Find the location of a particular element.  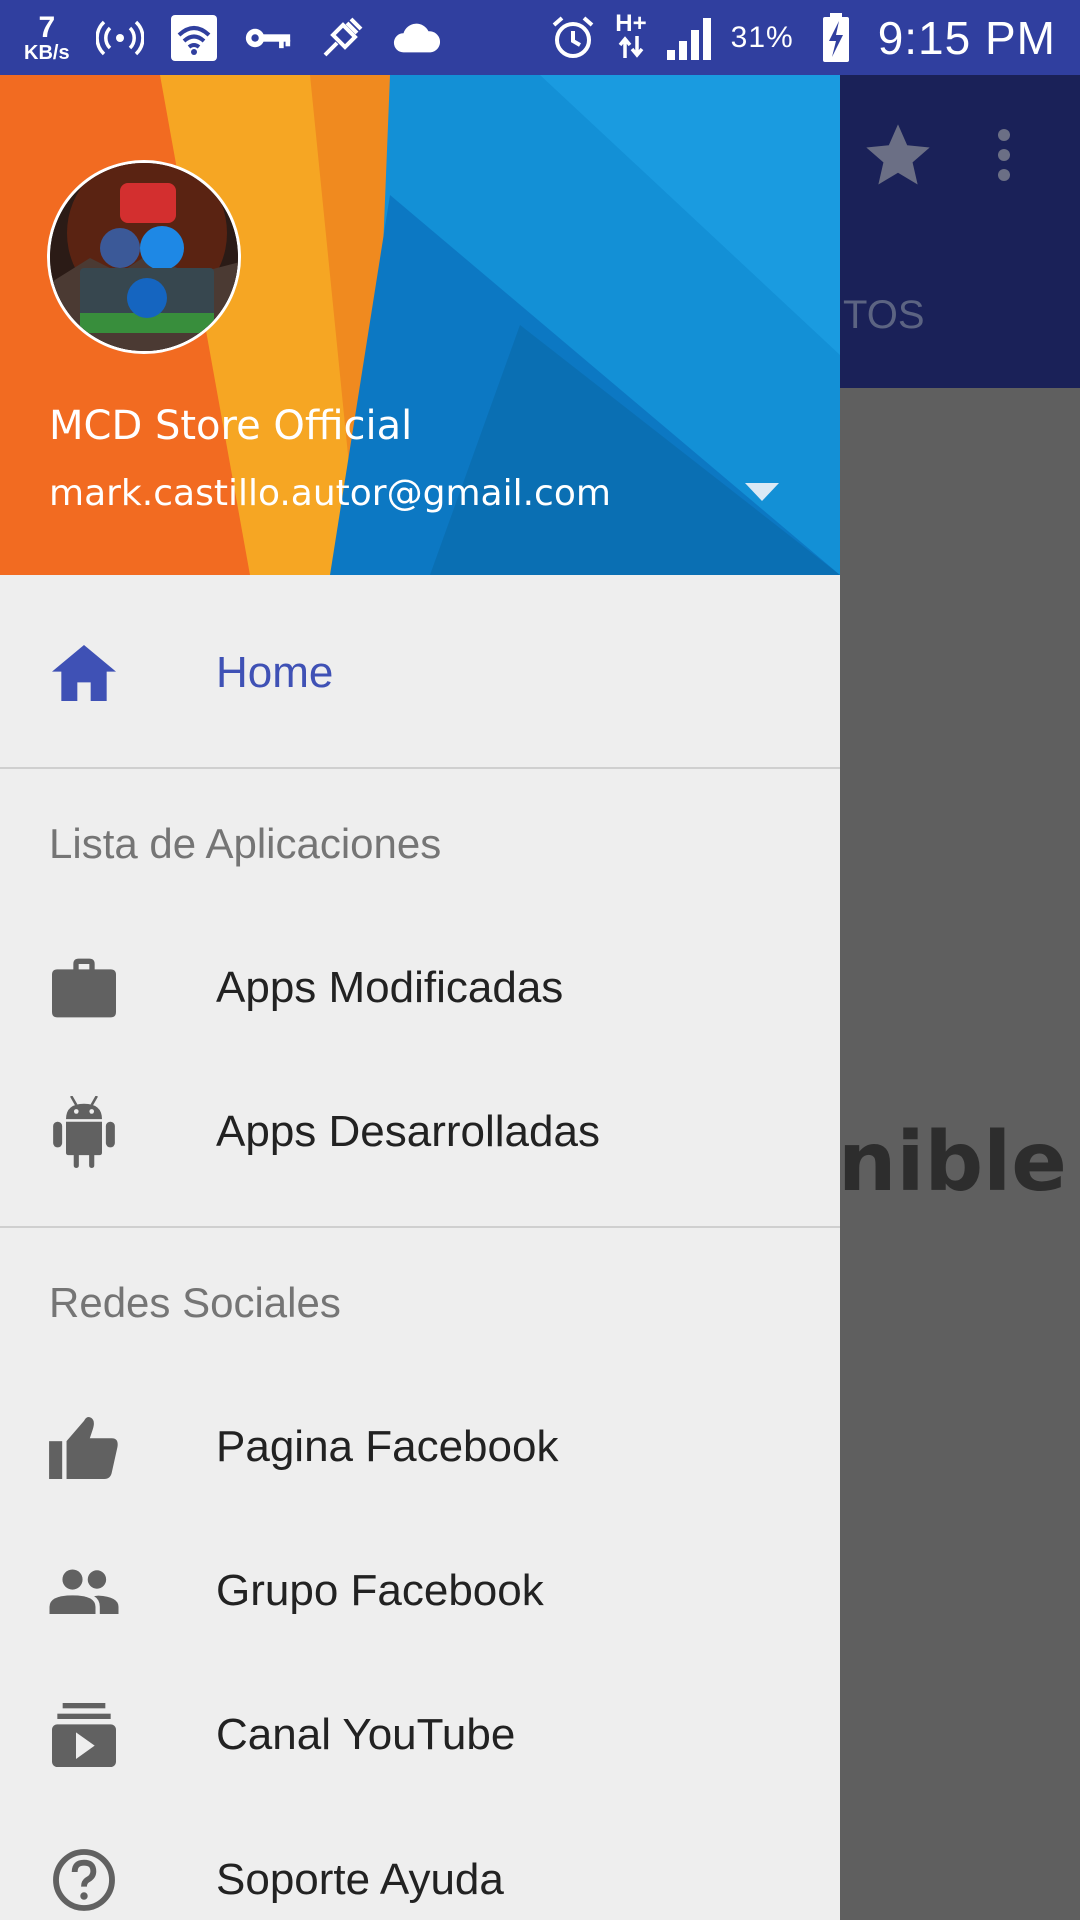

menu-item-label: Apps Modificadas is located at coordinates (390, 987).